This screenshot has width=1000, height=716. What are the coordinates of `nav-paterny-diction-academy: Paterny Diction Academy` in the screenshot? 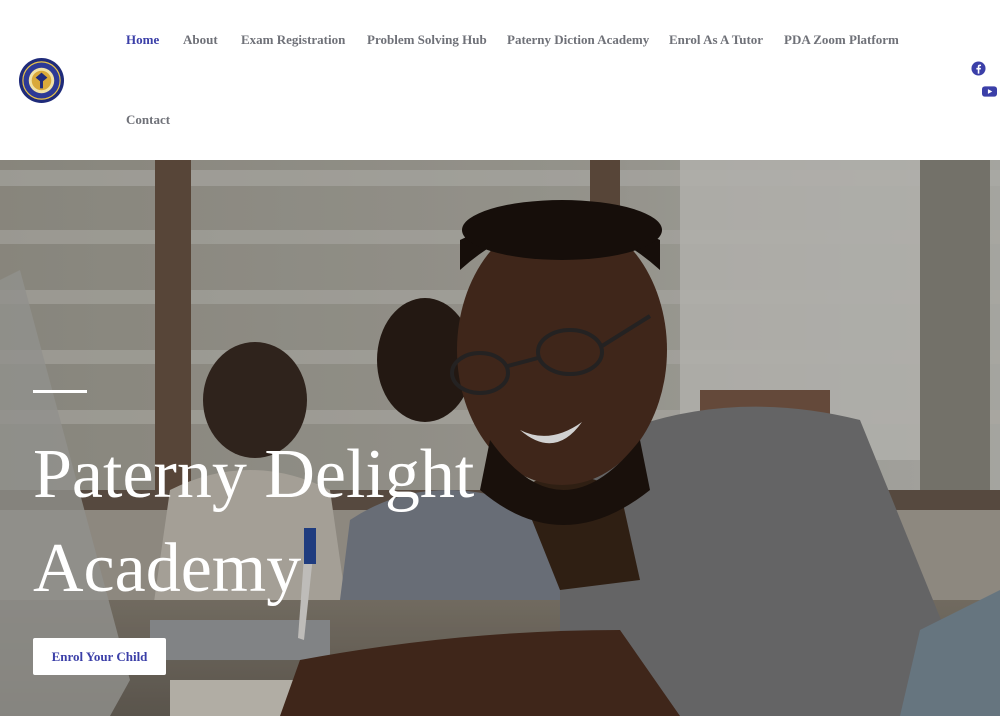 It's located at (578, 40).